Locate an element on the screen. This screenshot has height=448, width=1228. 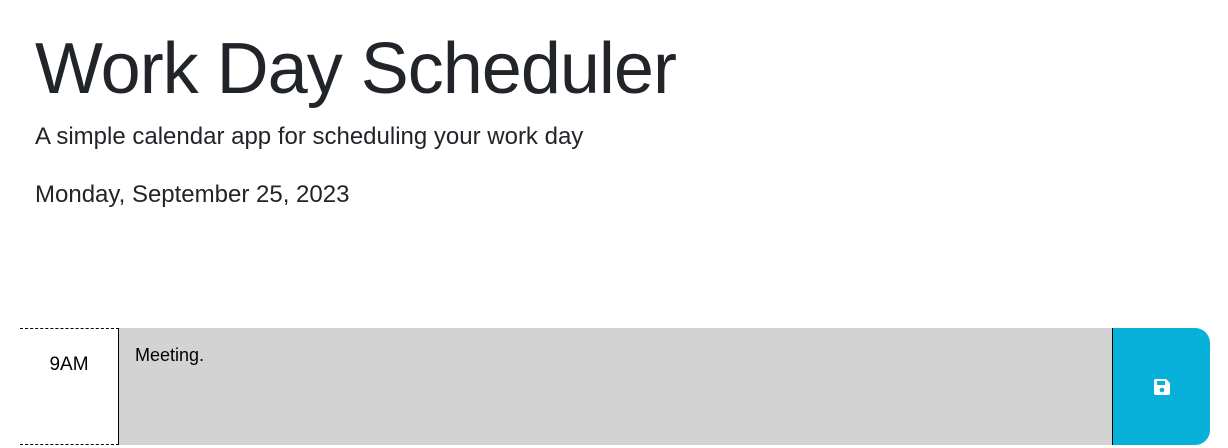
save-button is located at coordinates (1161, 386).